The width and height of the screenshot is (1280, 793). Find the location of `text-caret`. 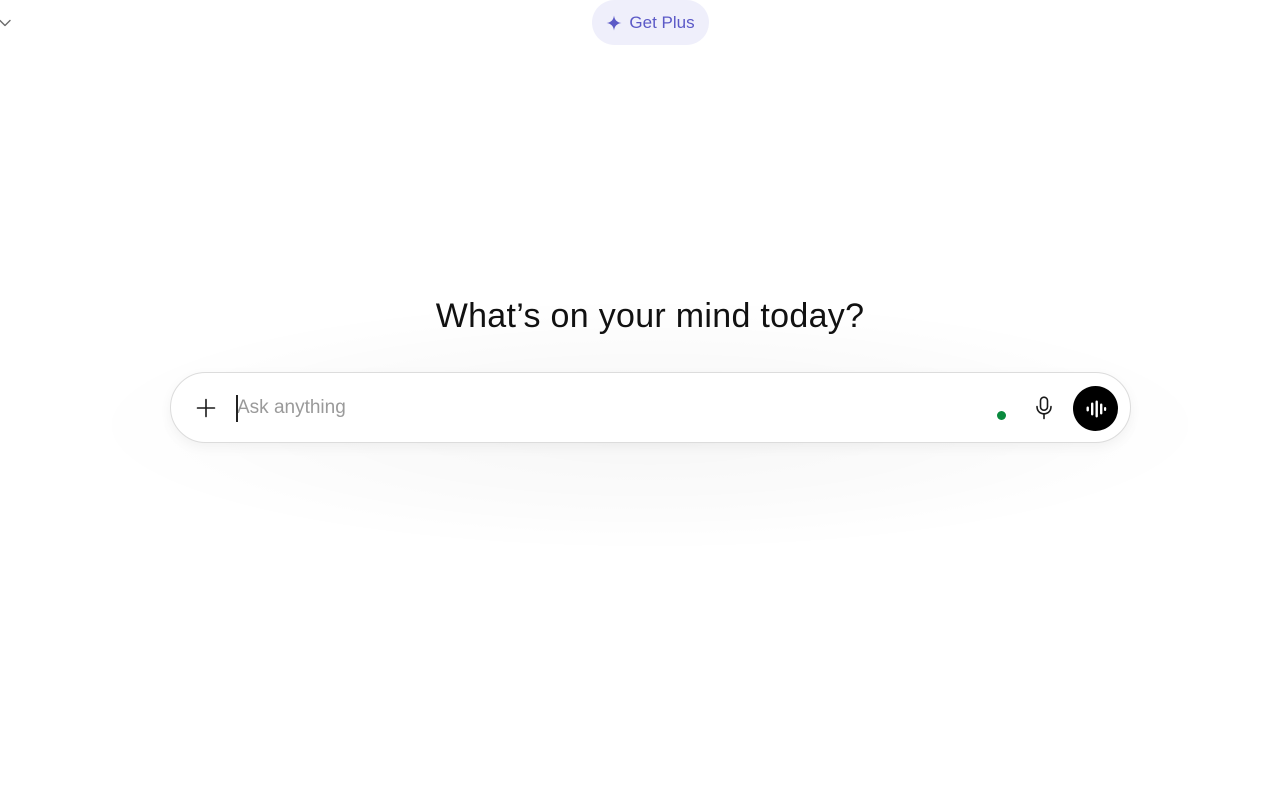

text-caret is located at coordinates (237, 408).